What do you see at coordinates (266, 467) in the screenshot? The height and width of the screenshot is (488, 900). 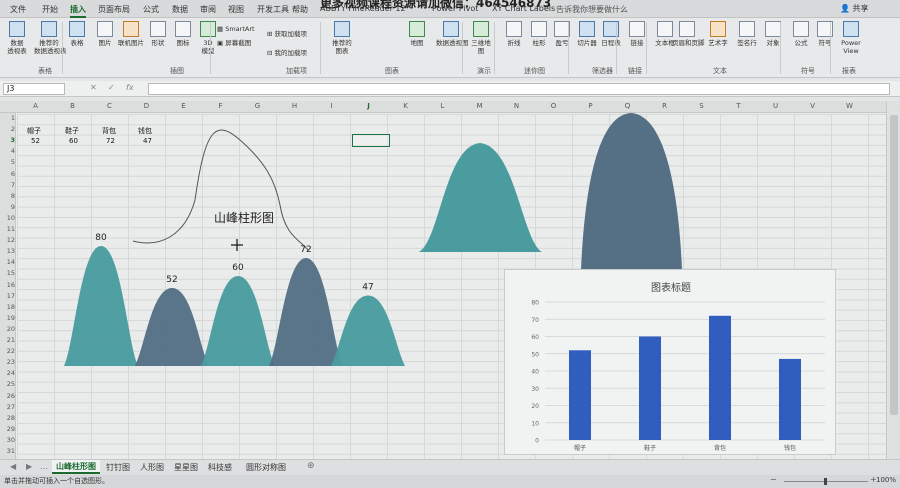 I see `sheet-tab: 圆形对称图` at bounding box center [266, 467].